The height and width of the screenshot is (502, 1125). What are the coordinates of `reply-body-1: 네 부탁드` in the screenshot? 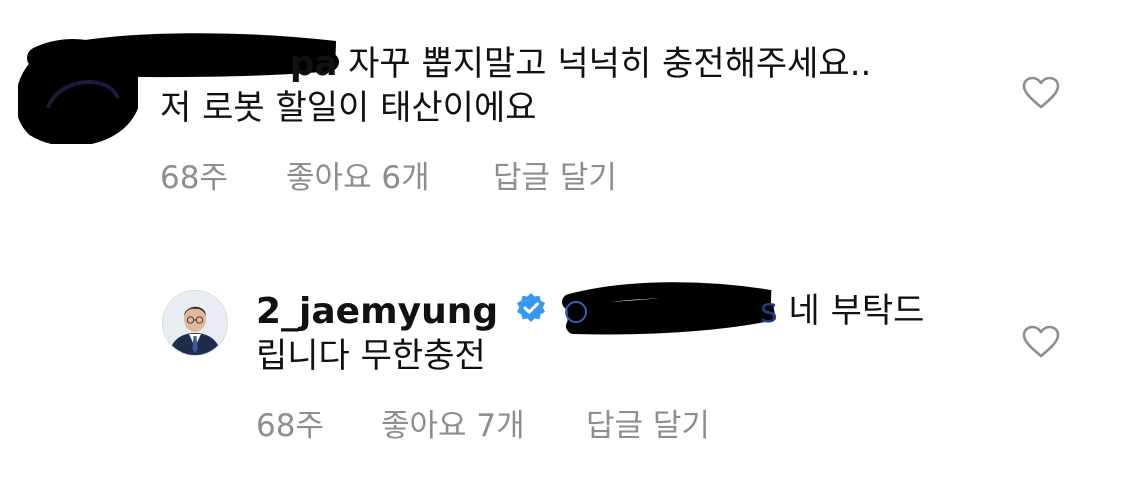 It's located at (856, 311).